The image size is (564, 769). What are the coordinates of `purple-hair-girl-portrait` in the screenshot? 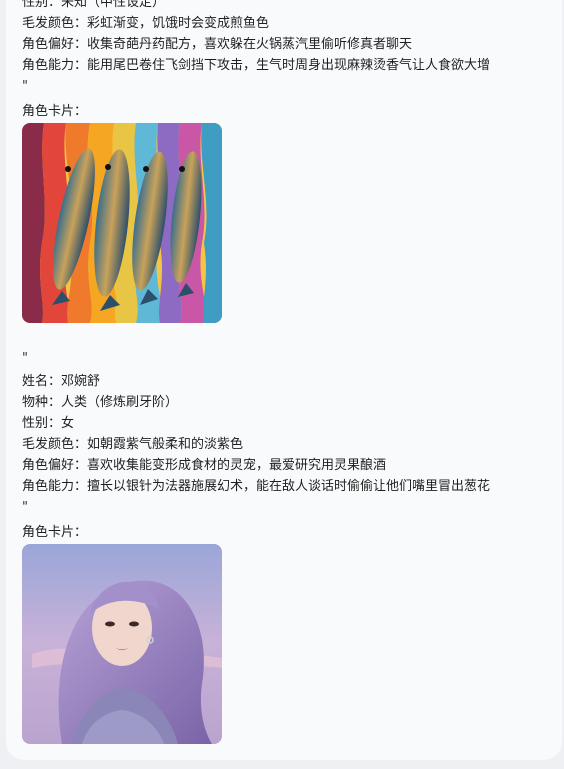 It's located at (122, 644).